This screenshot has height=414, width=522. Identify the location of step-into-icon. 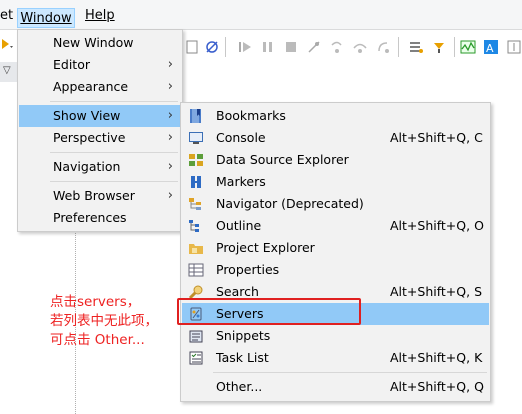
(337, 47).